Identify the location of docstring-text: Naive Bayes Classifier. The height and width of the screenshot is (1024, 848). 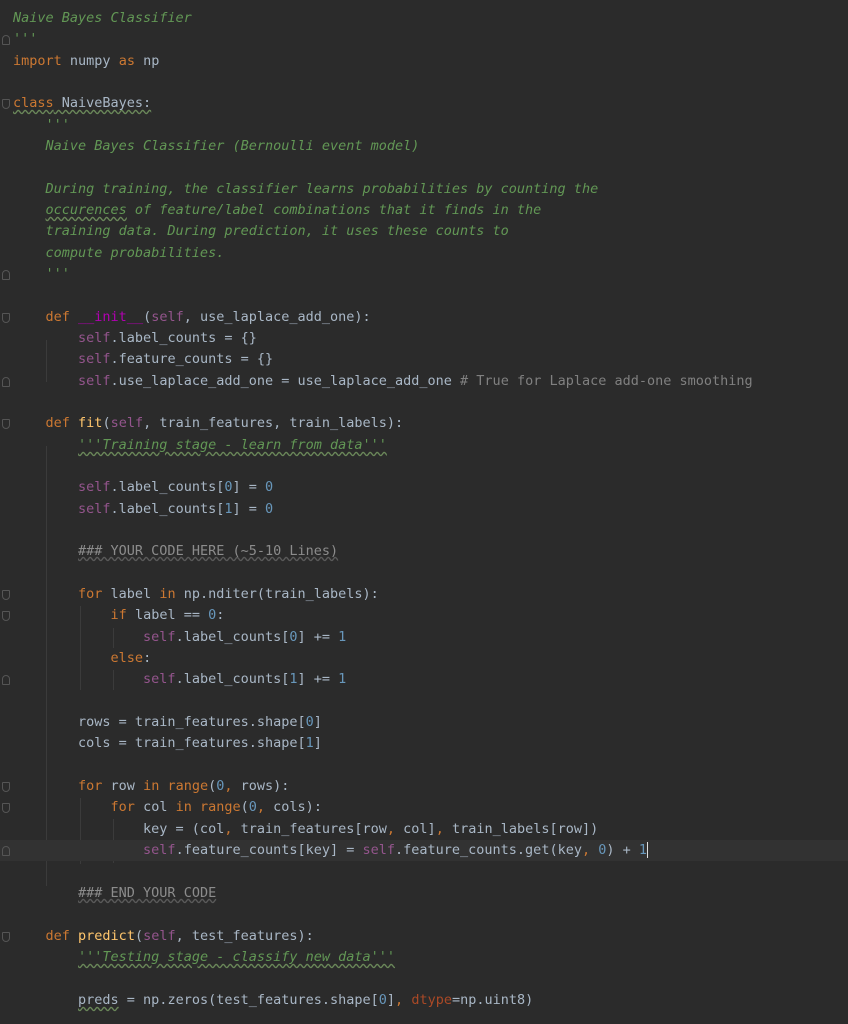
(102, 18).